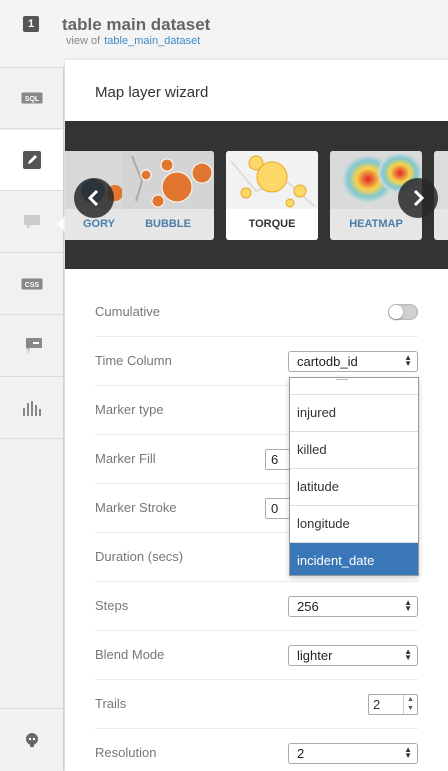 The height and width of the screenshot is (771, 448). I want to click on sidebar-item-filters, so click(31, 408).